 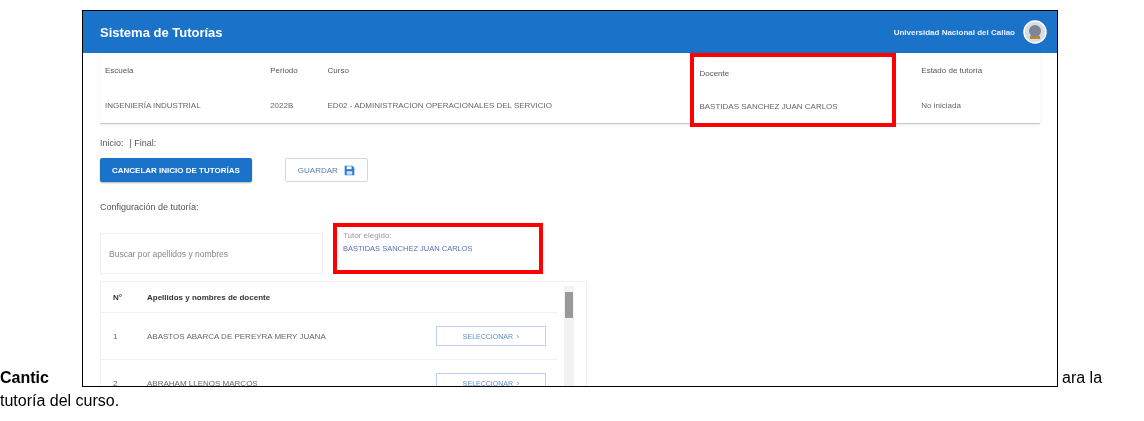 What do you see at coordinates (143, 143) in the screenshot?
I see `end-label: | Final:` at bounding box center [143, 143].